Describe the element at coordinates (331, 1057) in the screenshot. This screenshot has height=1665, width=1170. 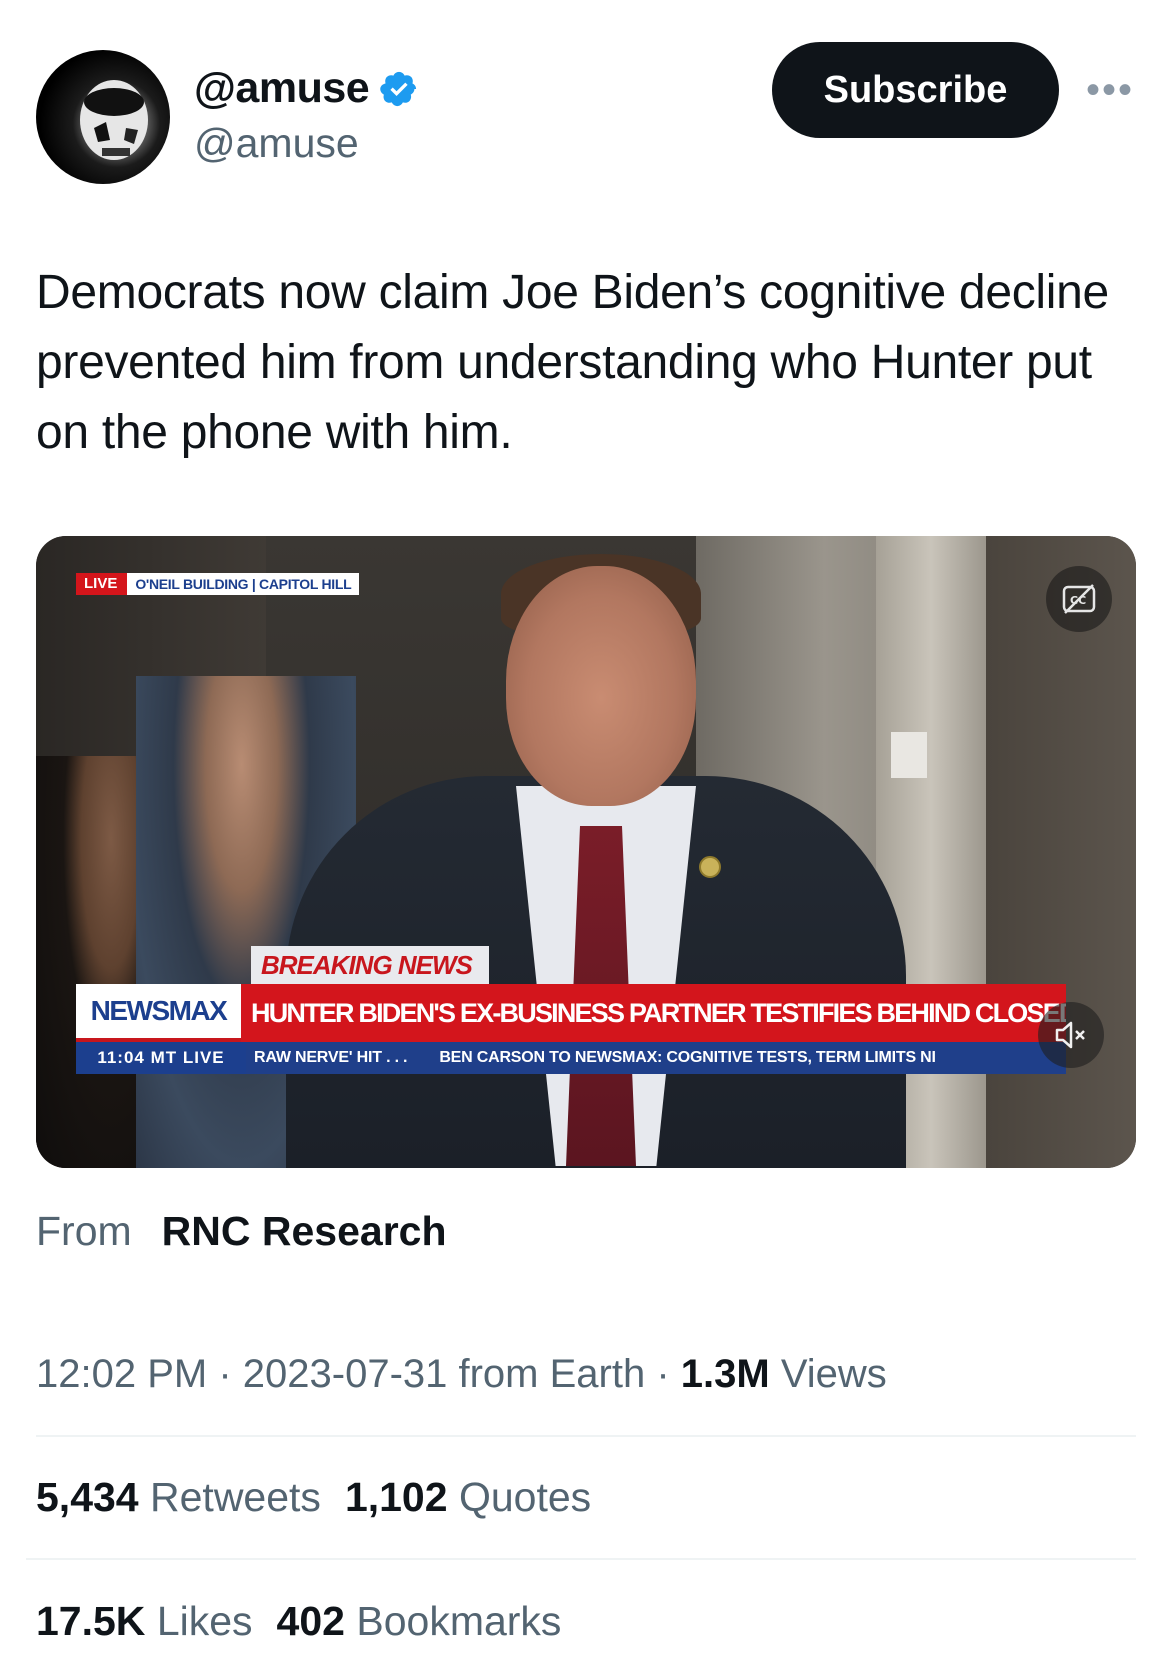
I see `ticker-item: RAW NERVE' HIT . . .` at that location.